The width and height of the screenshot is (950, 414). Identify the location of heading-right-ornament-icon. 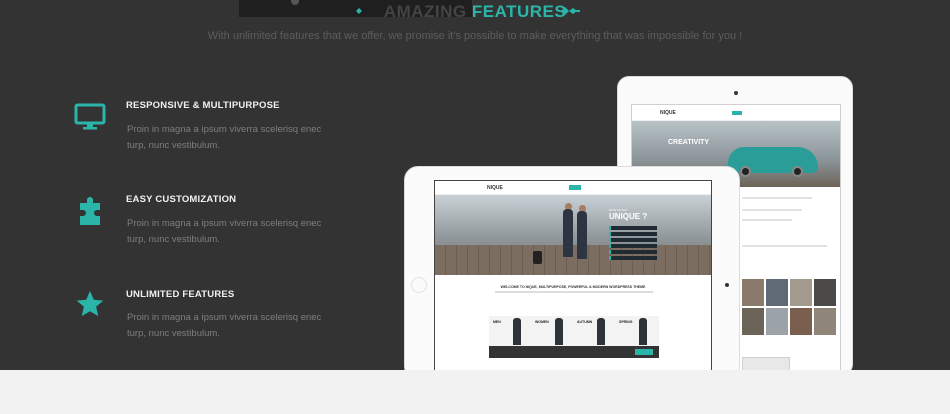
(570, 11).